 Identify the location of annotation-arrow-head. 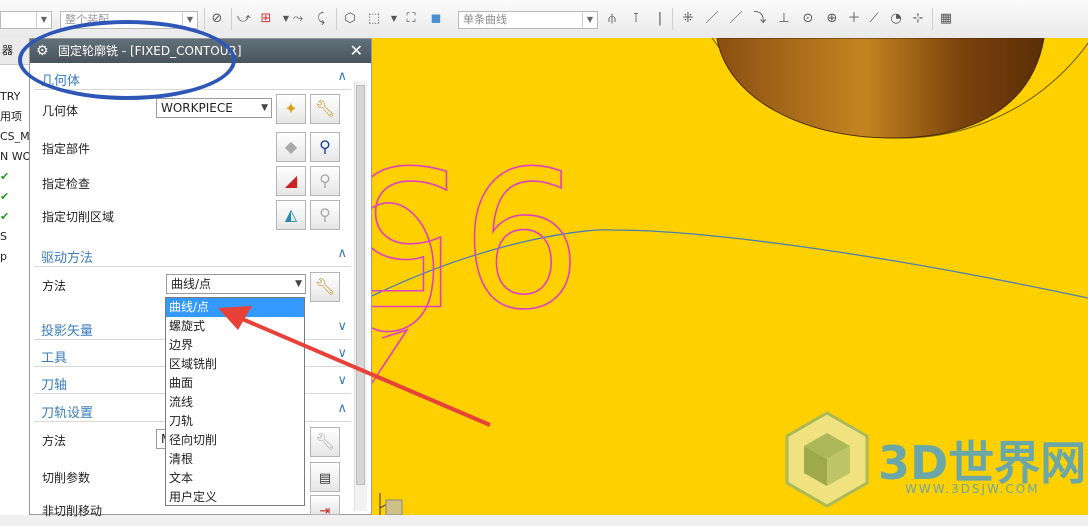
(235, 318).